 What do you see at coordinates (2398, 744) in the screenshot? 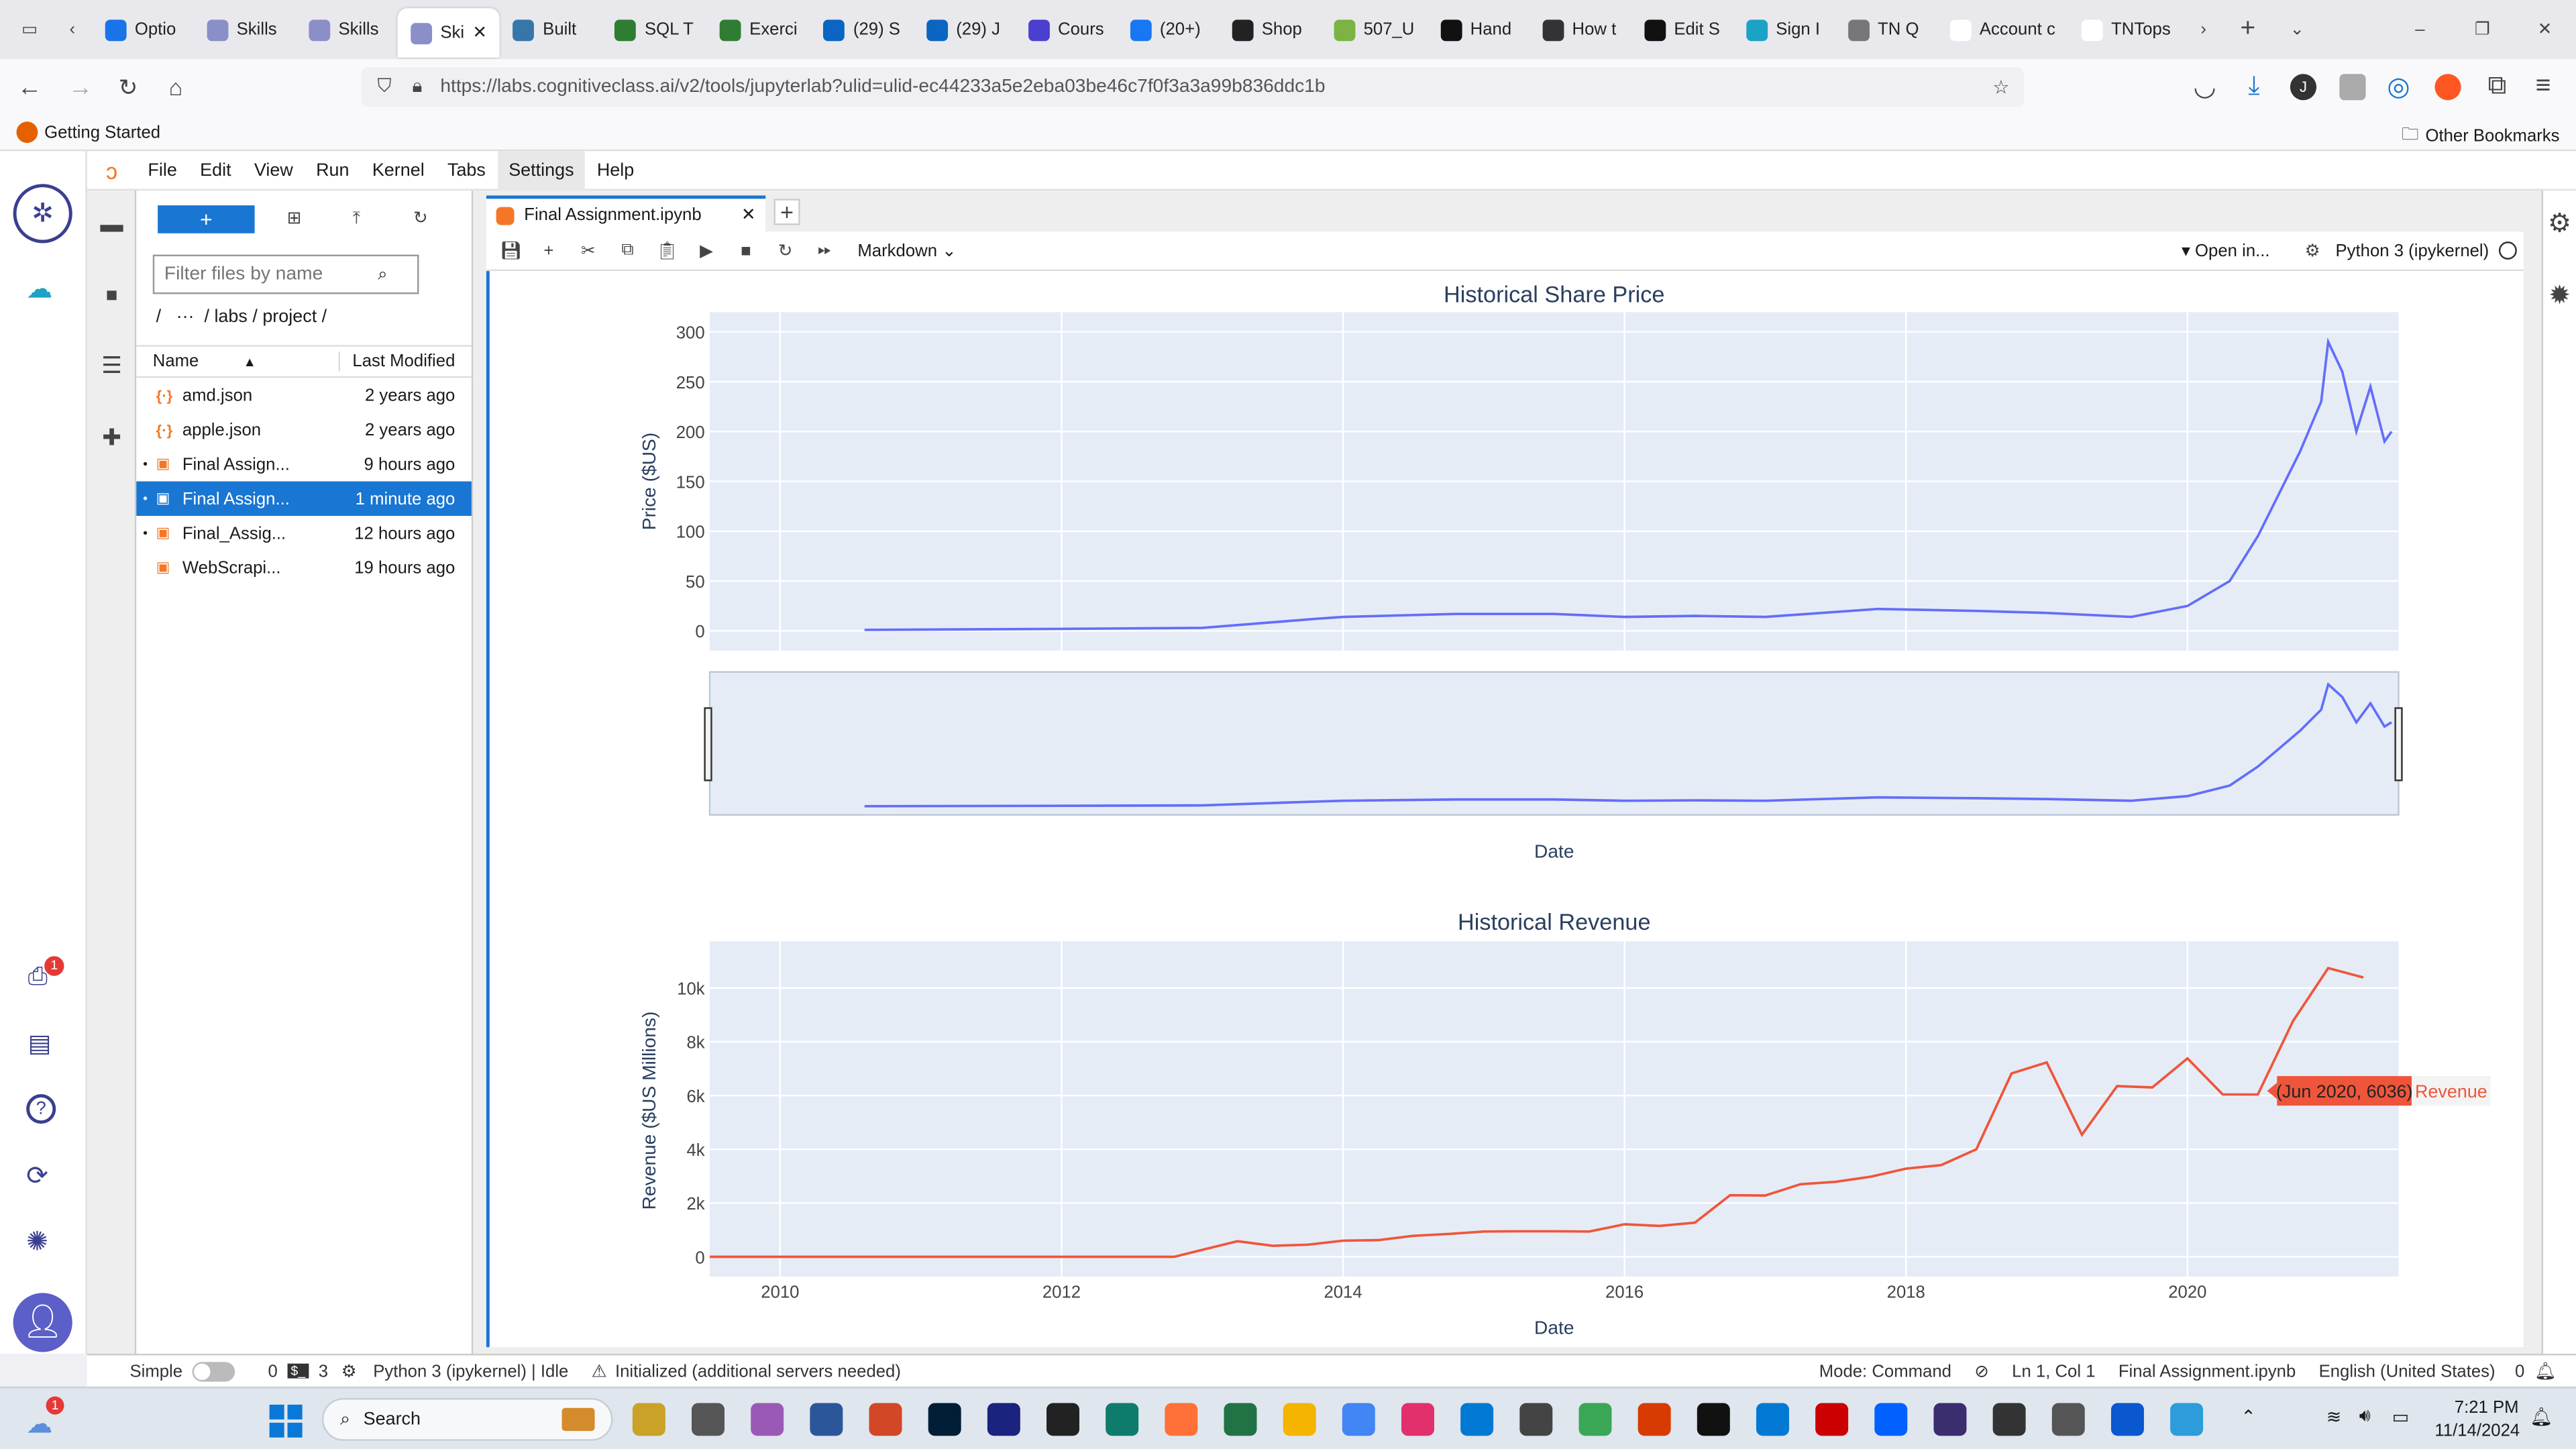
I see `range-slider-handle-right` at bounding box center [2398, 744].